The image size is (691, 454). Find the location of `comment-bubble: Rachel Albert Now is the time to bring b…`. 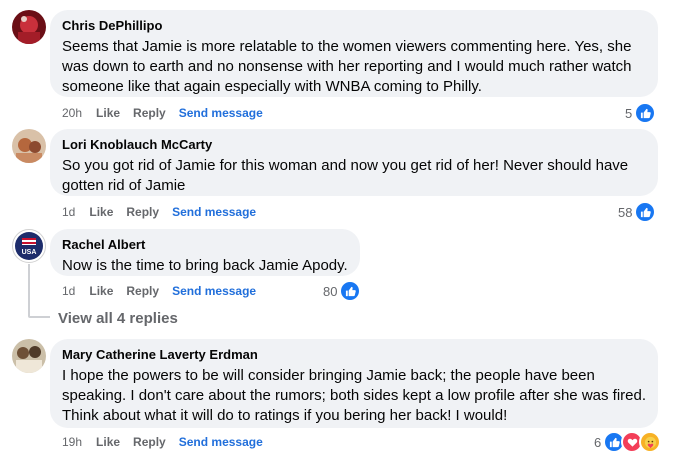

comment-bubble: Rachel Albert Now is the time to bring b… is located at coordinates (205, 252).